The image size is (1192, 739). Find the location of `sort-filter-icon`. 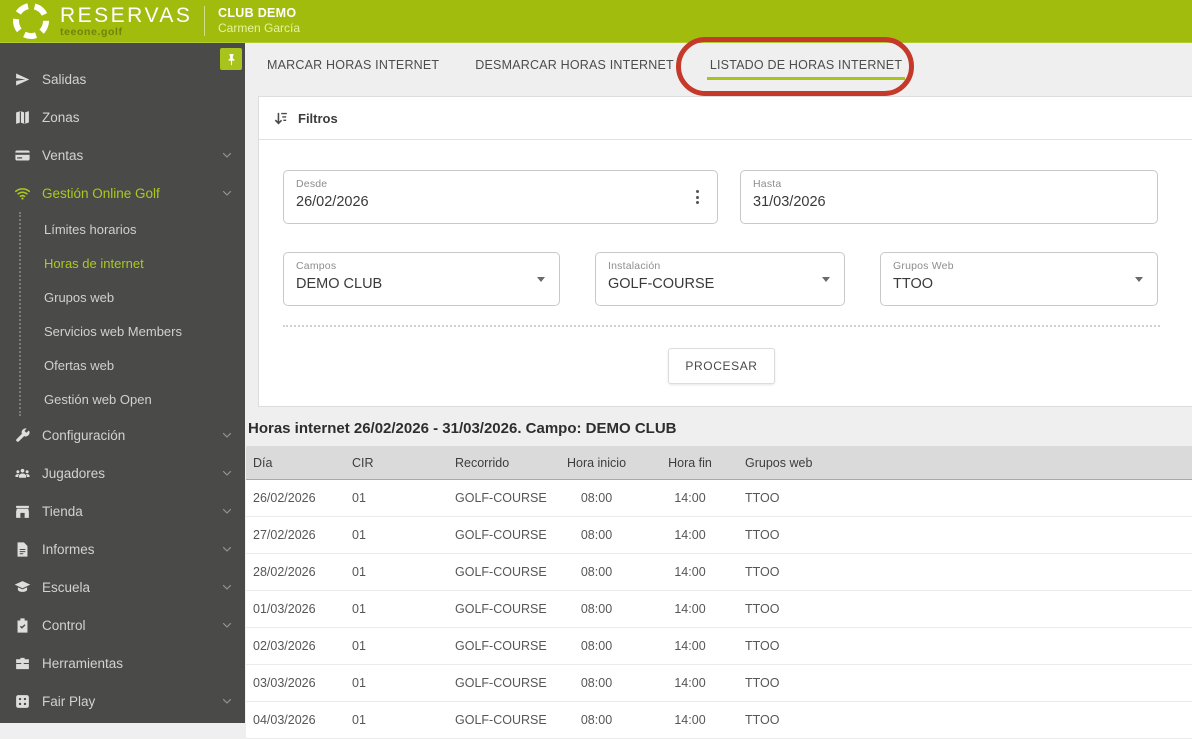

sort-filter-icon is located at coordinates (280, 118).